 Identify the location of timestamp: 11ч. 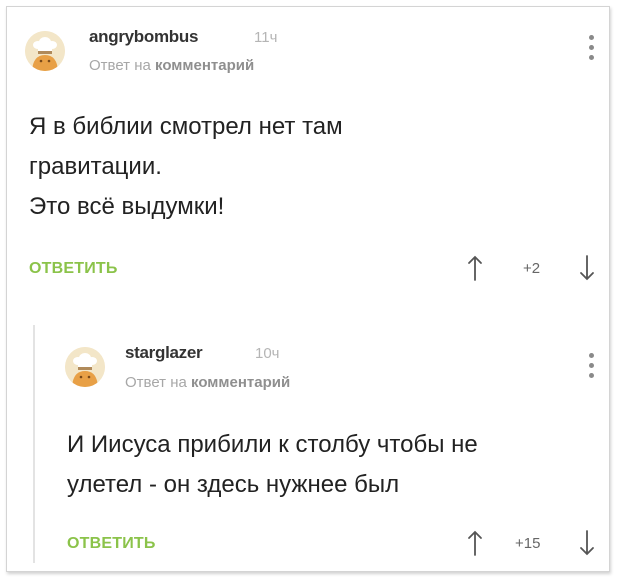
(266, 37).